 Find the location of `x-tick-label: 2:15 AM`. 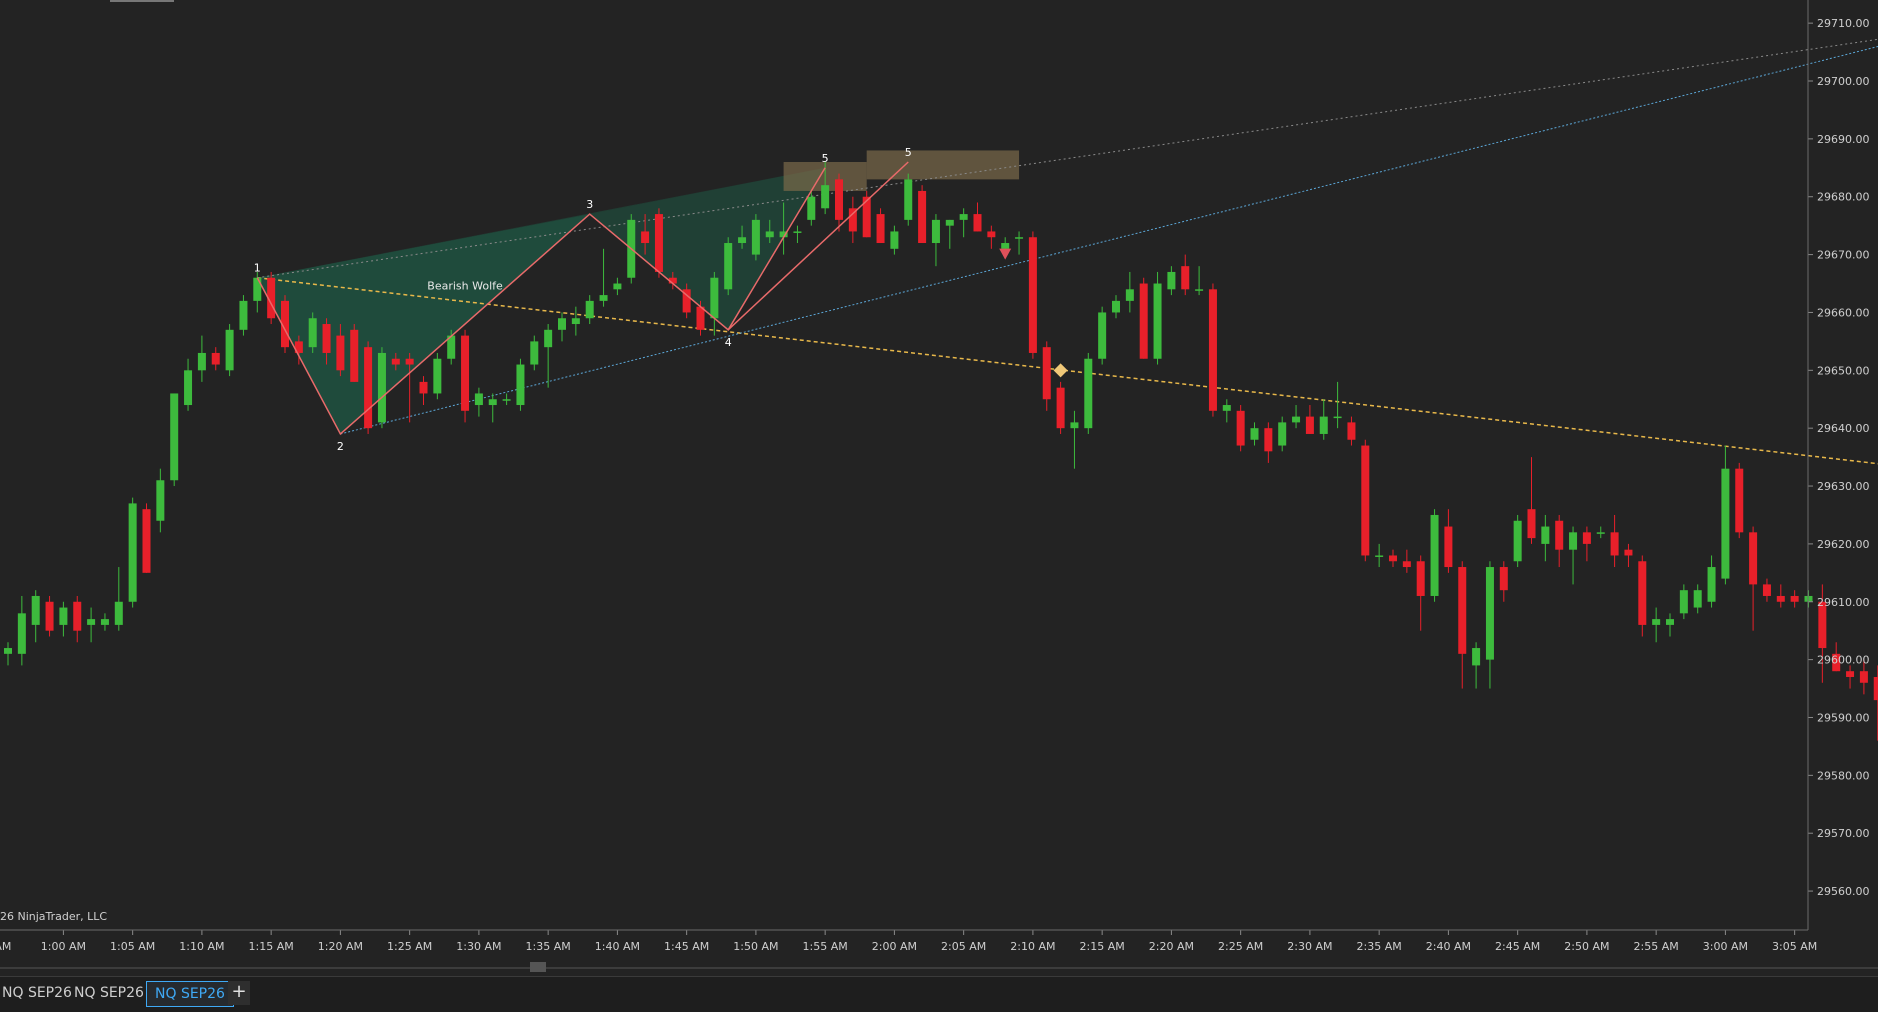

x-tick-label: 2:15 AM is located at coordinates (1102, 946).